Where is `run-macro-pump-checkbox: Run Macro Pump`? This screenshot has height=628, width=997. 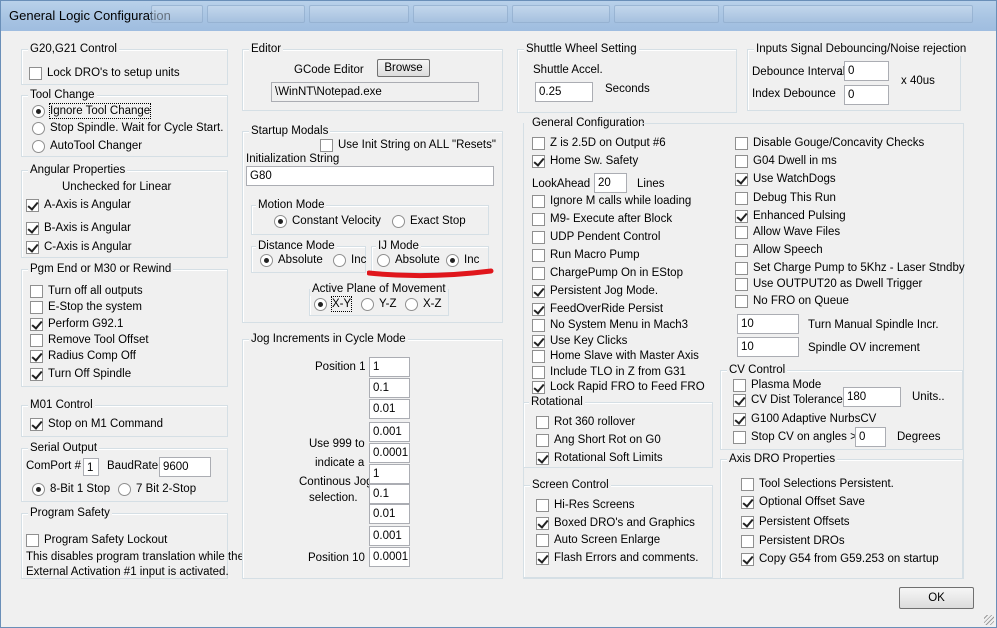
run-macro-pump-checkbox: Run Macro Pump is located at coordinates (585, 255).